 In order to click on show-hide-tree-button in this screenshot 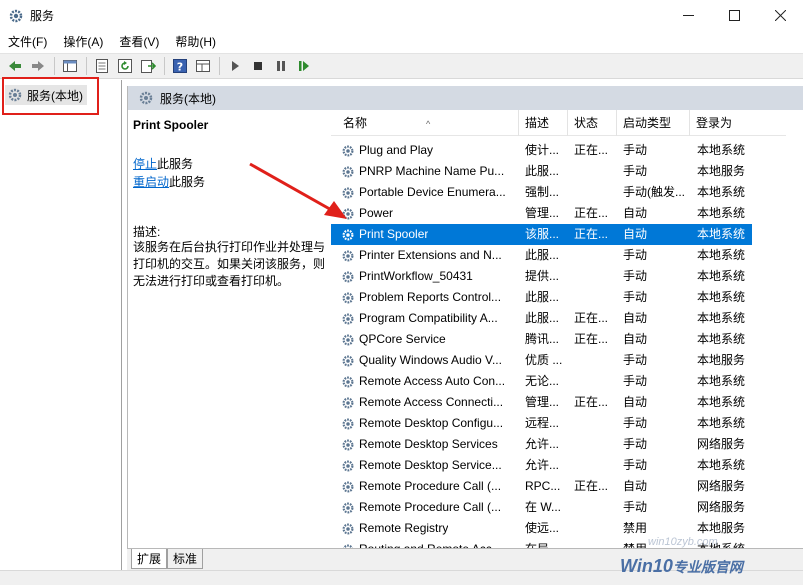, I will do `click(70, 66)`.